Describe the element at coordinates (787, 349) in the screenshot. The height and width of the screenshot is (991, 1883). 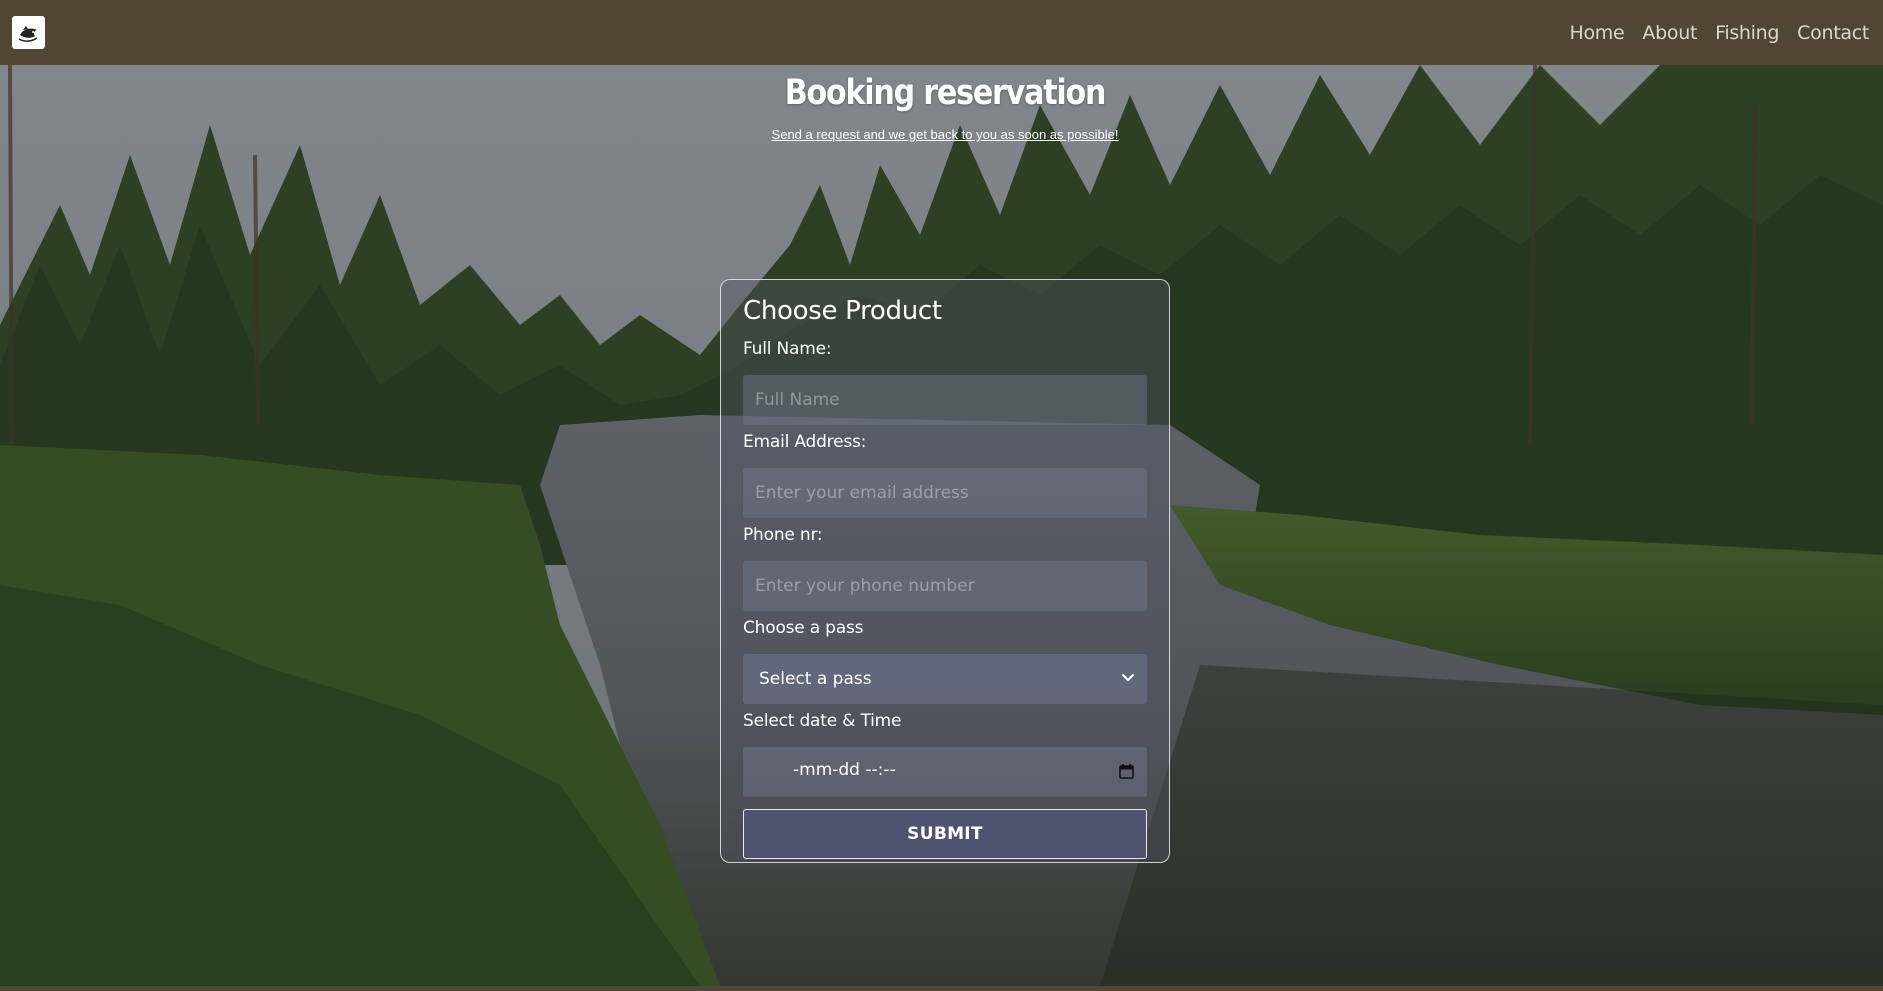
I see `full-name-label: Full Name:` at that location.